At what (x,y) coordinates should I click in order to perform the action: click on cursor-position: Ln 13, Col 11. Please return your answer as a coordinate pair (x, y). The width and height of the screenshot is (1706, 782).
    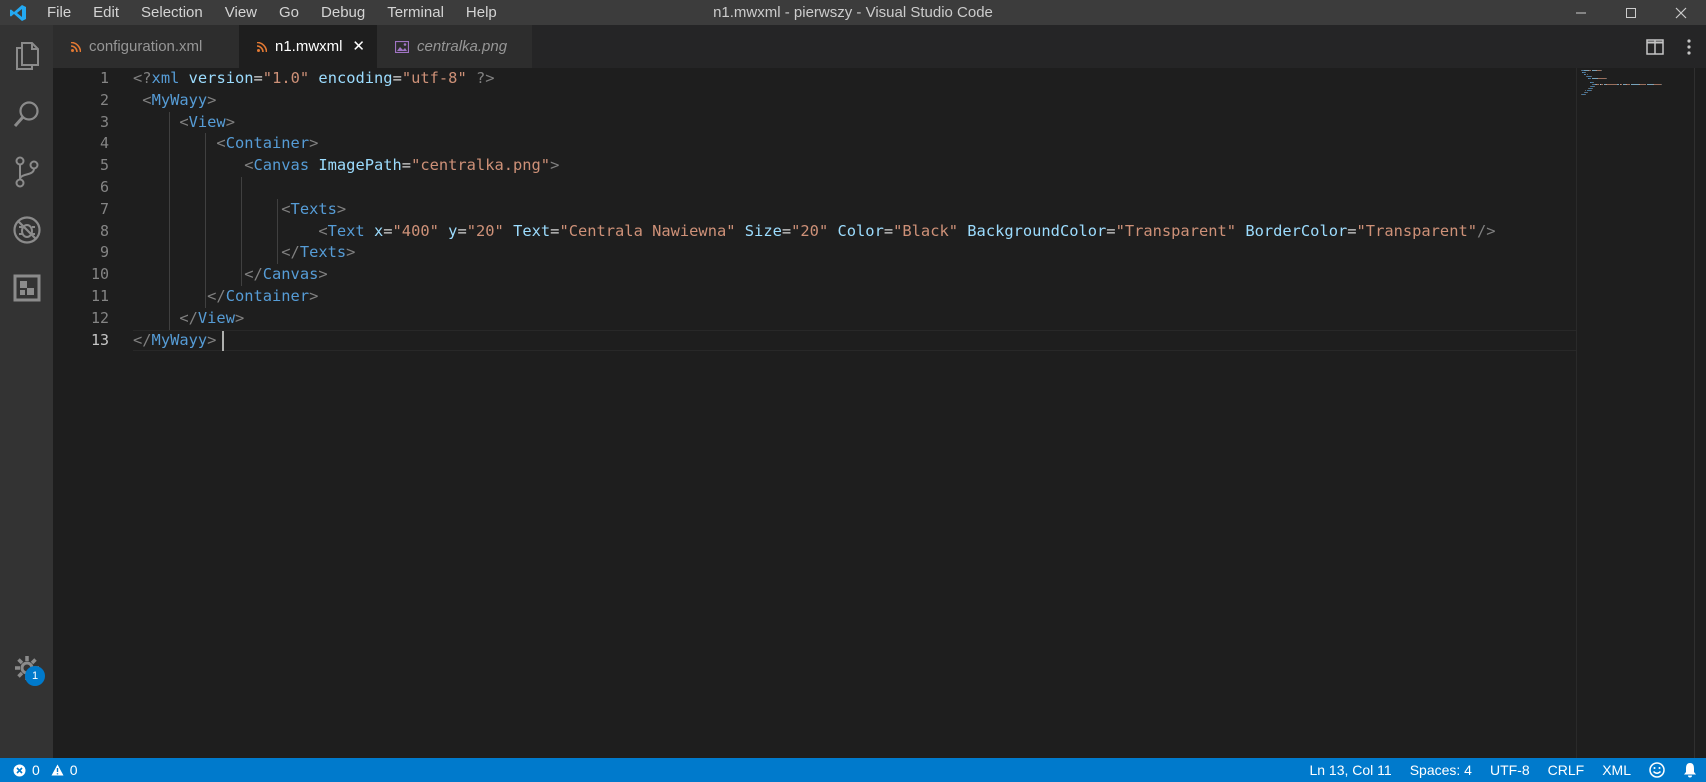
    Looking at the image, I should click on (1350, 770).